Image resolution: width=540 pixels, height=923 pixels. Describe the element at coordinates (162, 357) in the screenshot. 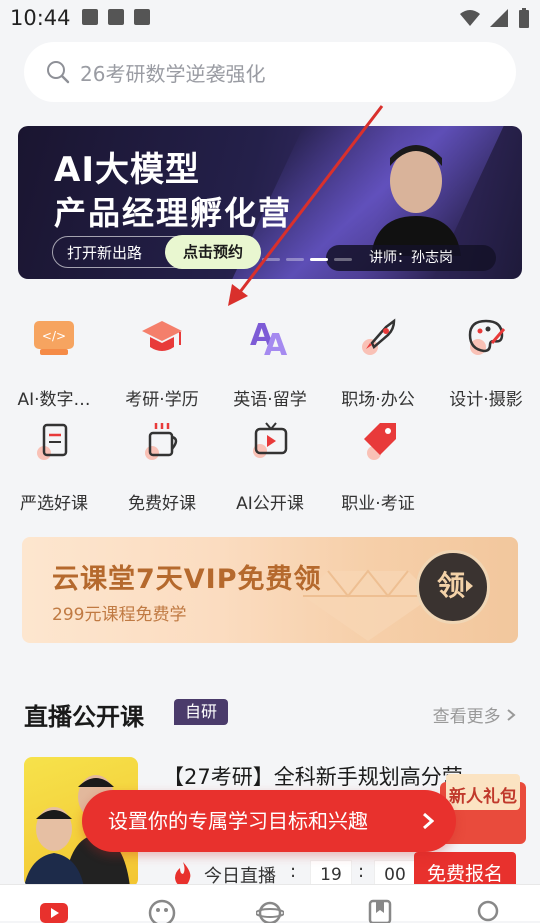

I see `category-kaoyan: 考研·学历` at that location.